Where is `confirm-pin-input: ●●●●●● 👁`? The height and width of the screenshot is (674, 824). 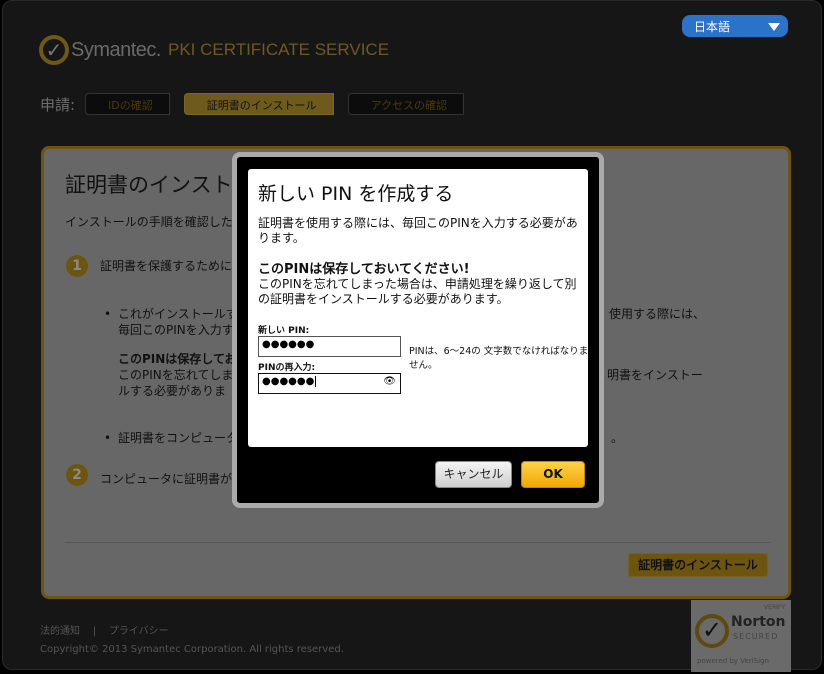
confirm-pin-input: ●●●●●● 👁 is located at coordinates (329, 383).